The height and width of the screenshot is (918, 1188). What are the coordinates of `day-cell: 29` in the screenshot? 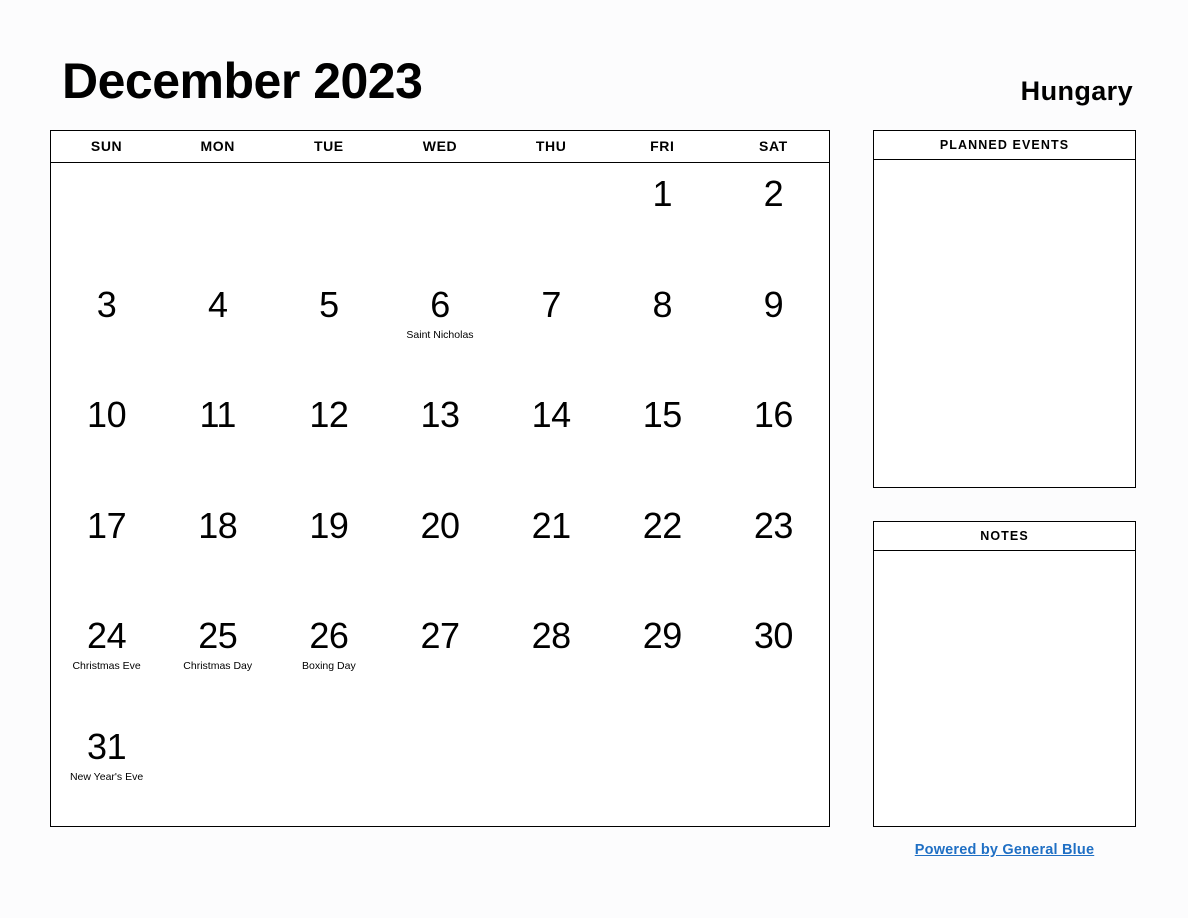 It's located at (662, 660).